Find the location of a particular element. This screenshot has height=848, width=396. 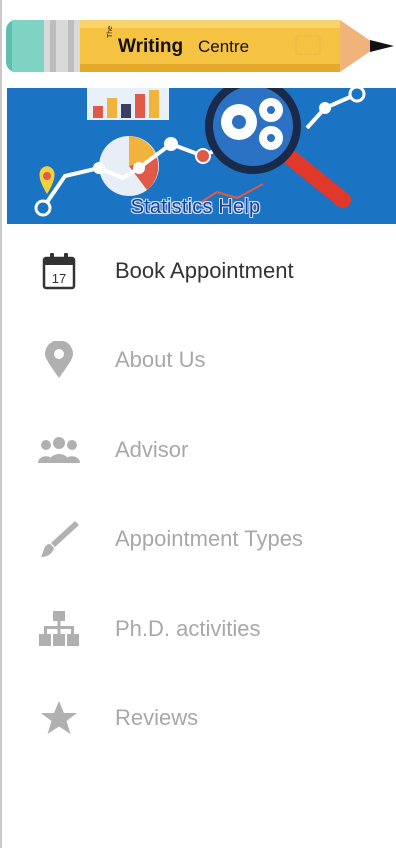

menu-label-about-us: About Us is located at coordinates (160, 360).